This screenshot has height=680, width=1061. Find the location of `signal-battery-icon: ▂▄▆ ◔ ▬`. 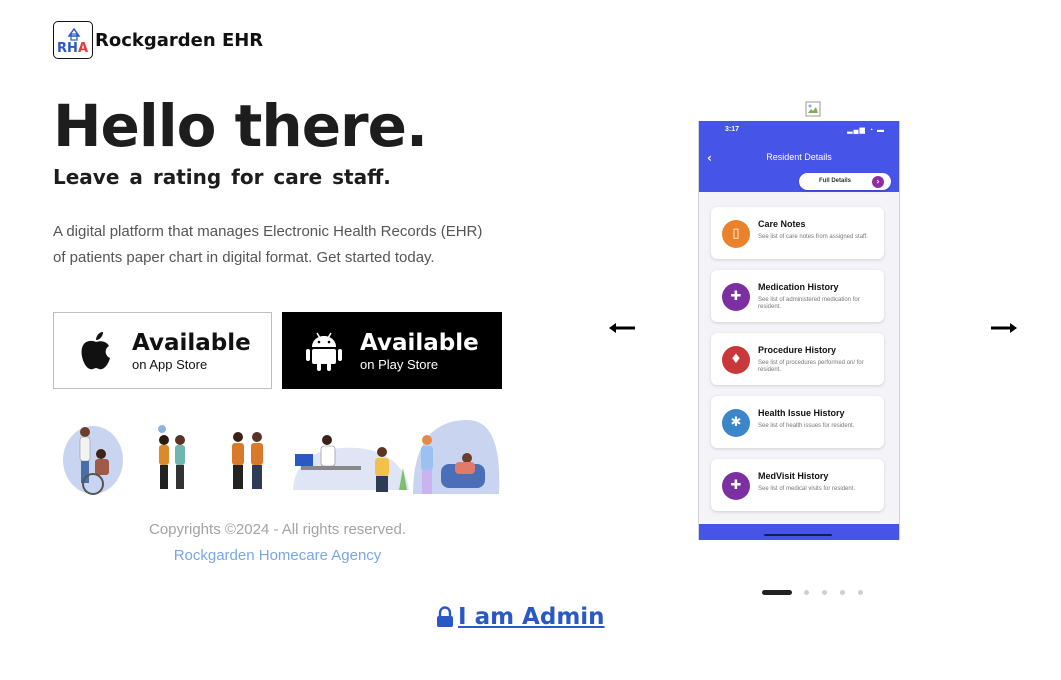

signal-battery-icon: ▂▄▆ ◔ ▬ is located at coordinates (866, 130).